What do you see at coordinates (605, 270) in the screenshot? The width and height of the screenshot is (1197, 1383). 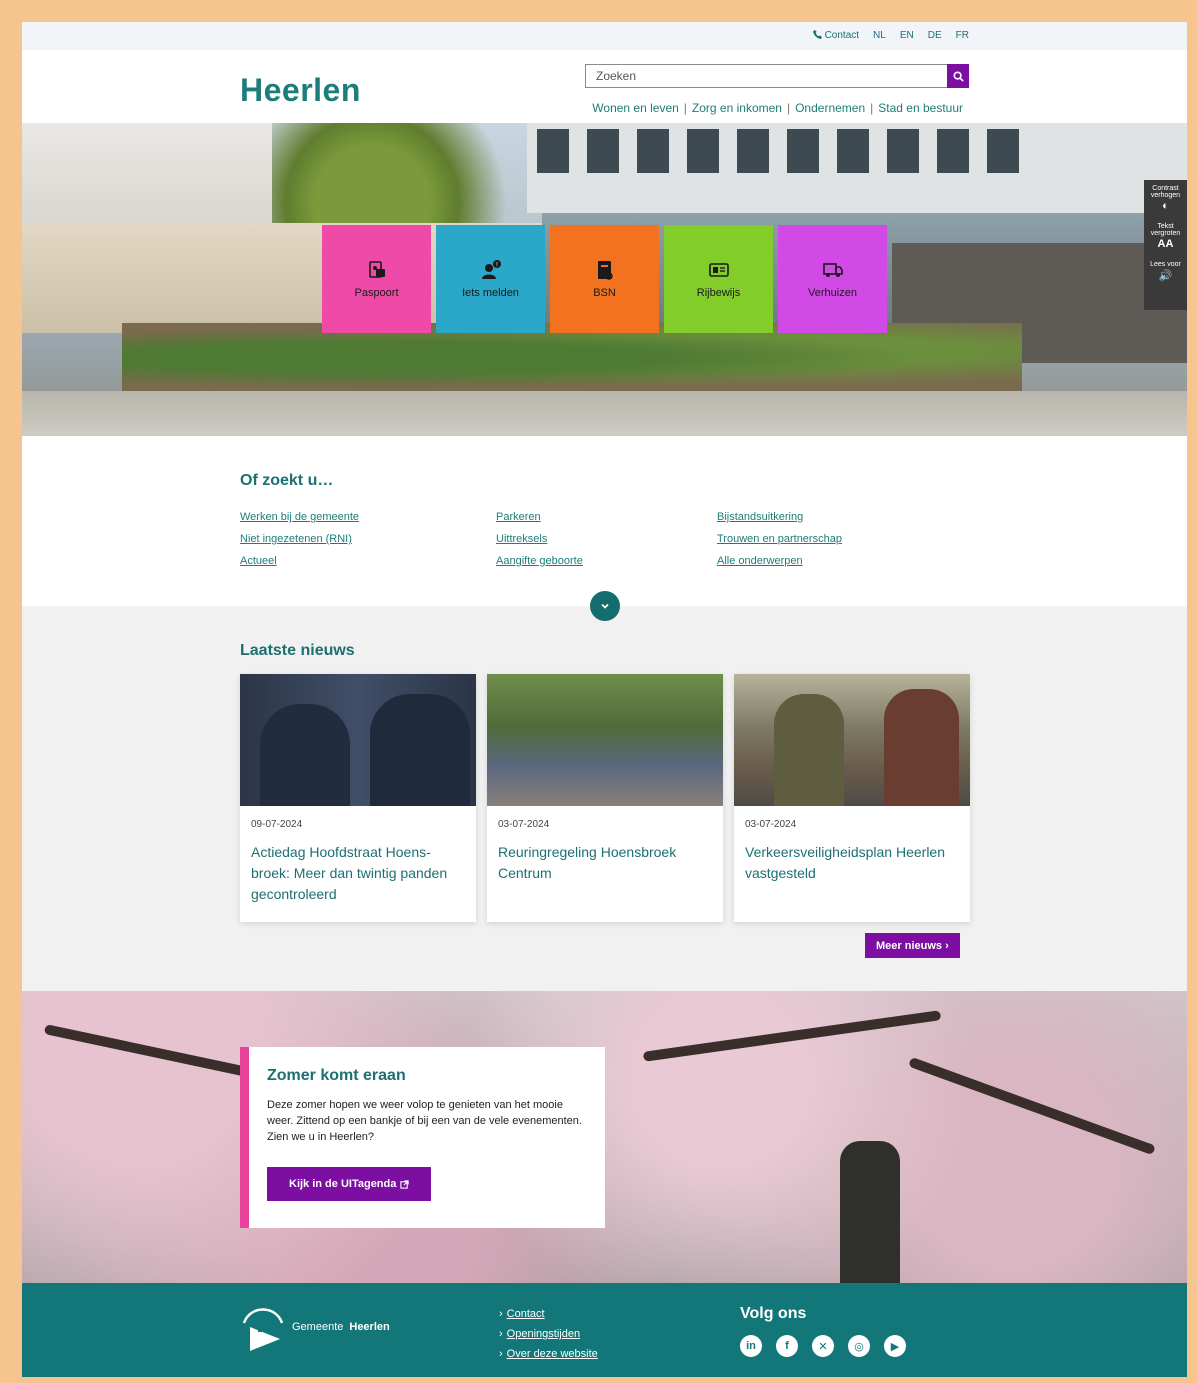 I see `bsn-icon` at bounding box center [605, 270].